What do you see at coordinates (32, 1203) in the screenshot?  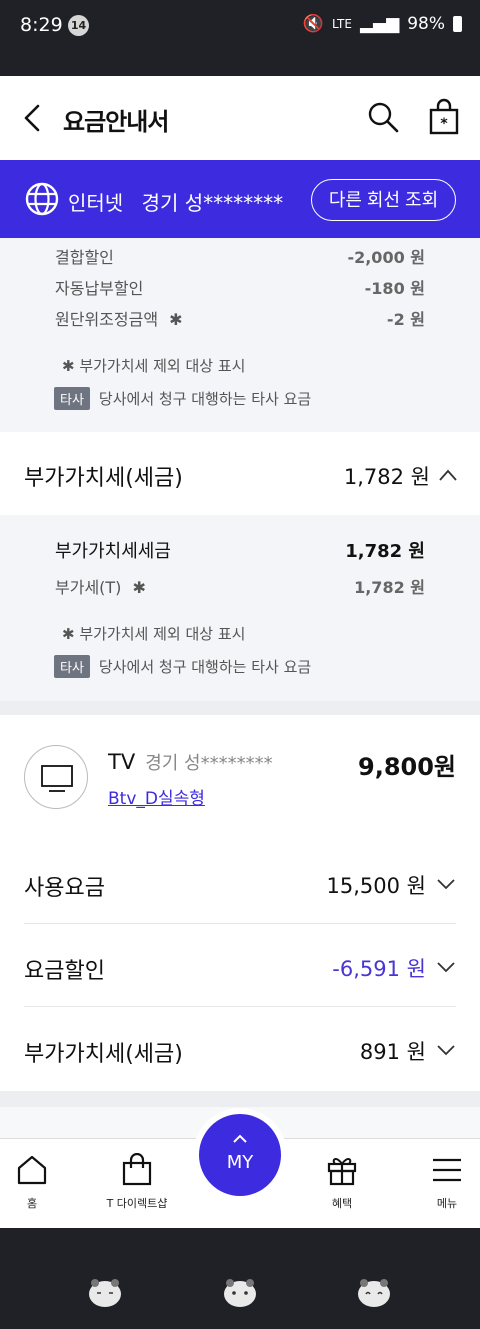 I see `nav-home-label: 홈` at bounding box center [32, 1203].